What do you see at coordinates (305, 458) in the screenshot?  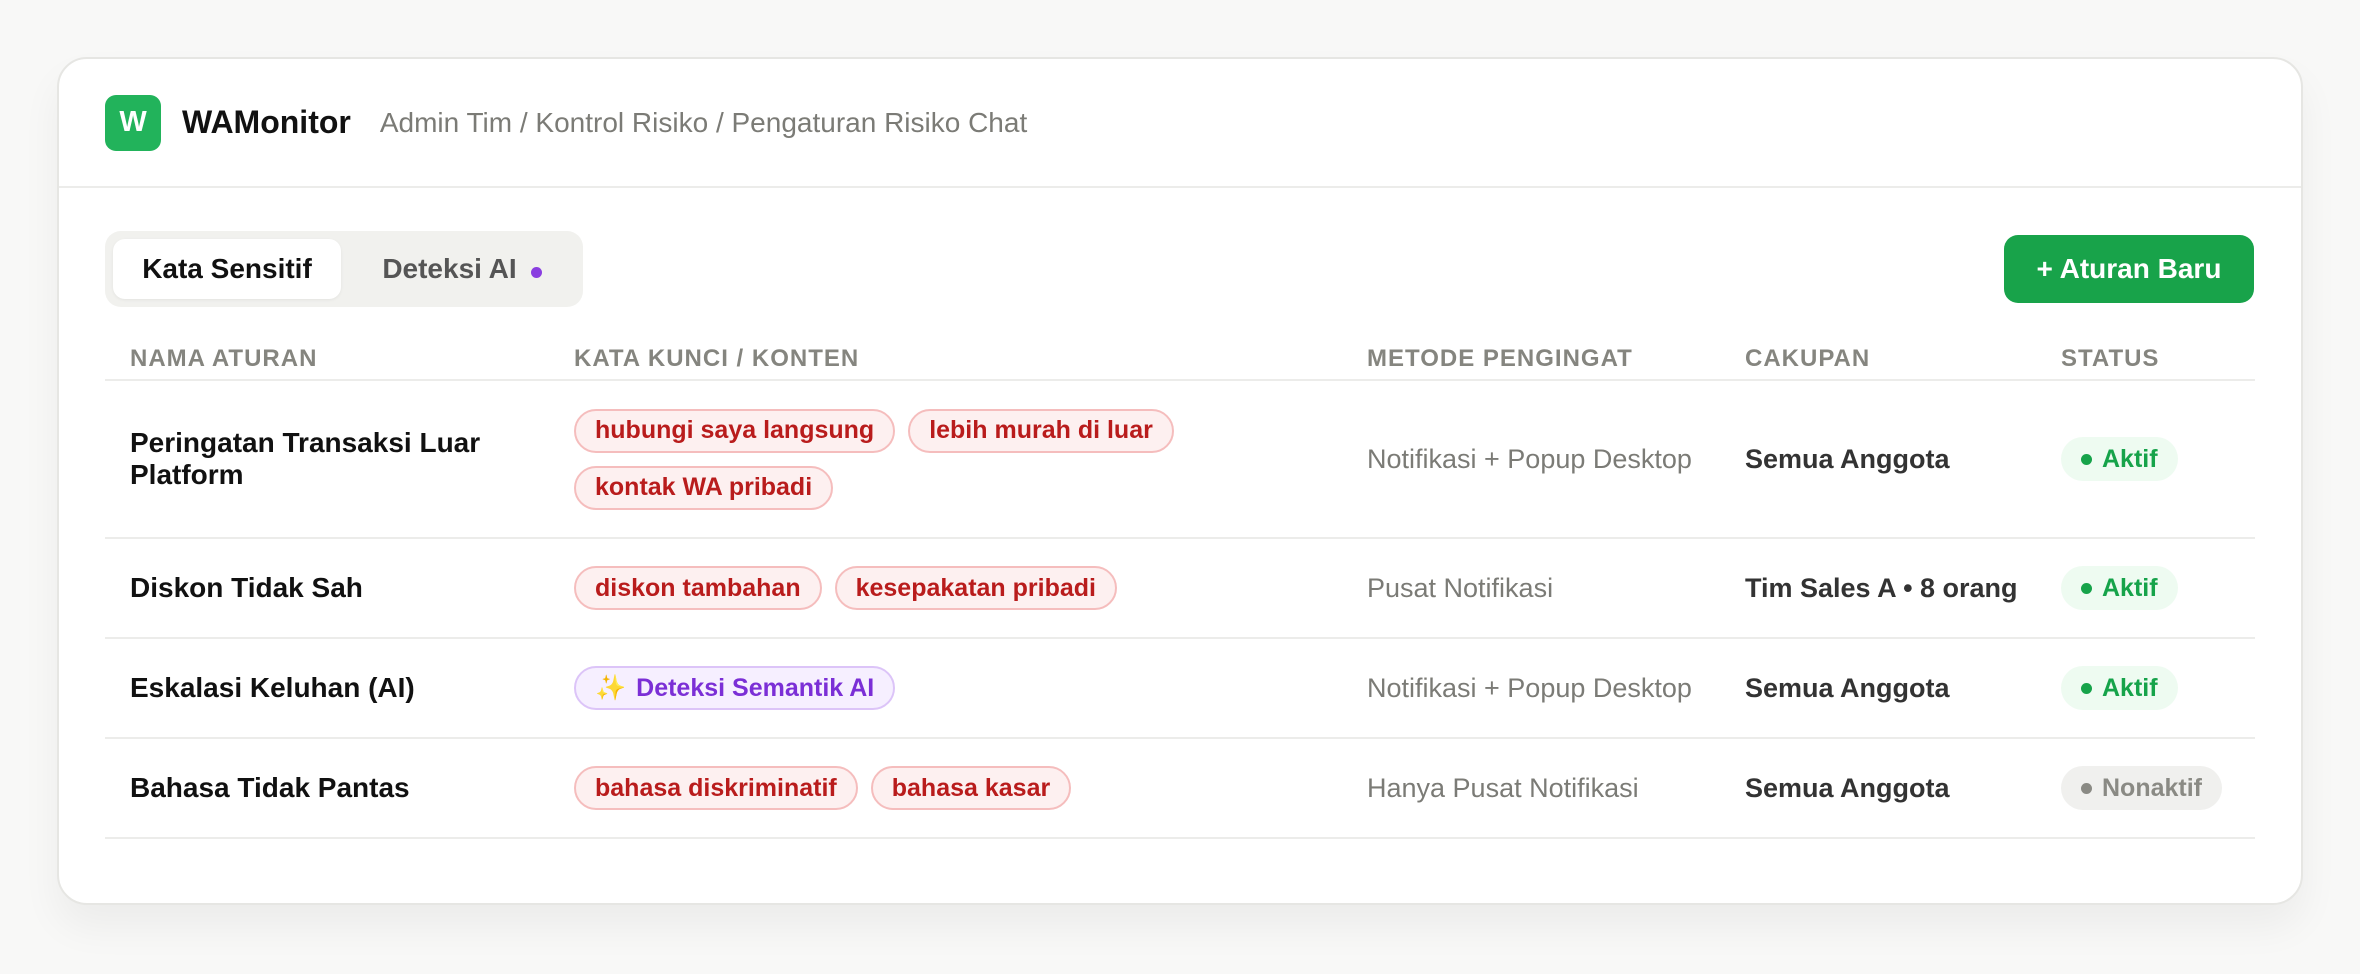 I see `rule-name: Peringatan Transaksi Luar Platform` at bounding box center [305, 458].